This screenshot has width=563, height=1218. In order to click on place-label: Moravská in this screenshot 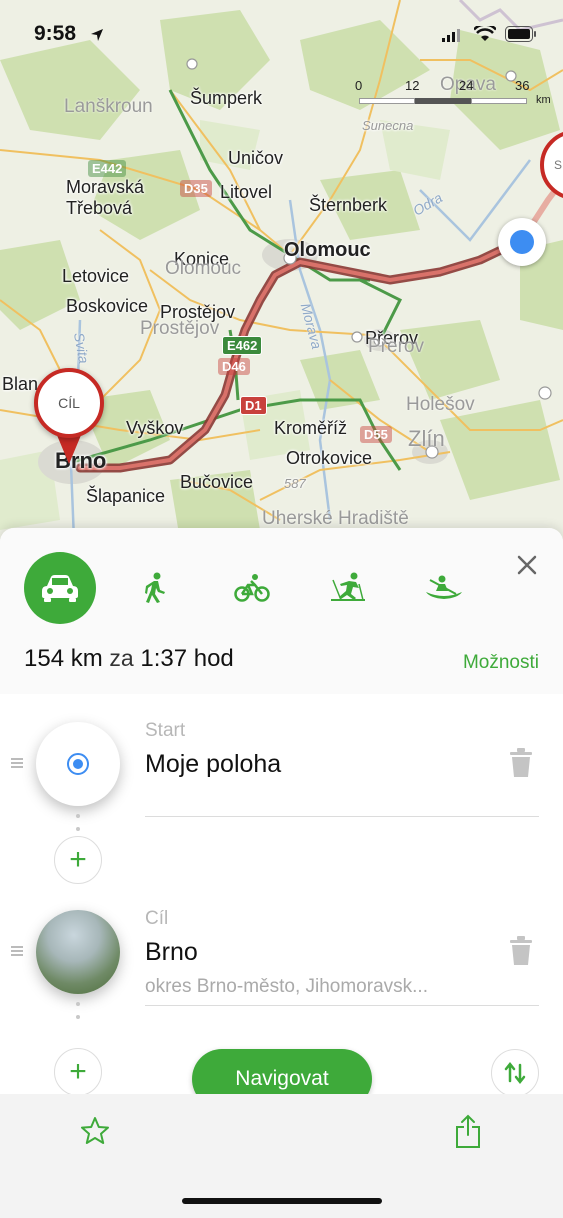, I will do `click(105, 187)`.